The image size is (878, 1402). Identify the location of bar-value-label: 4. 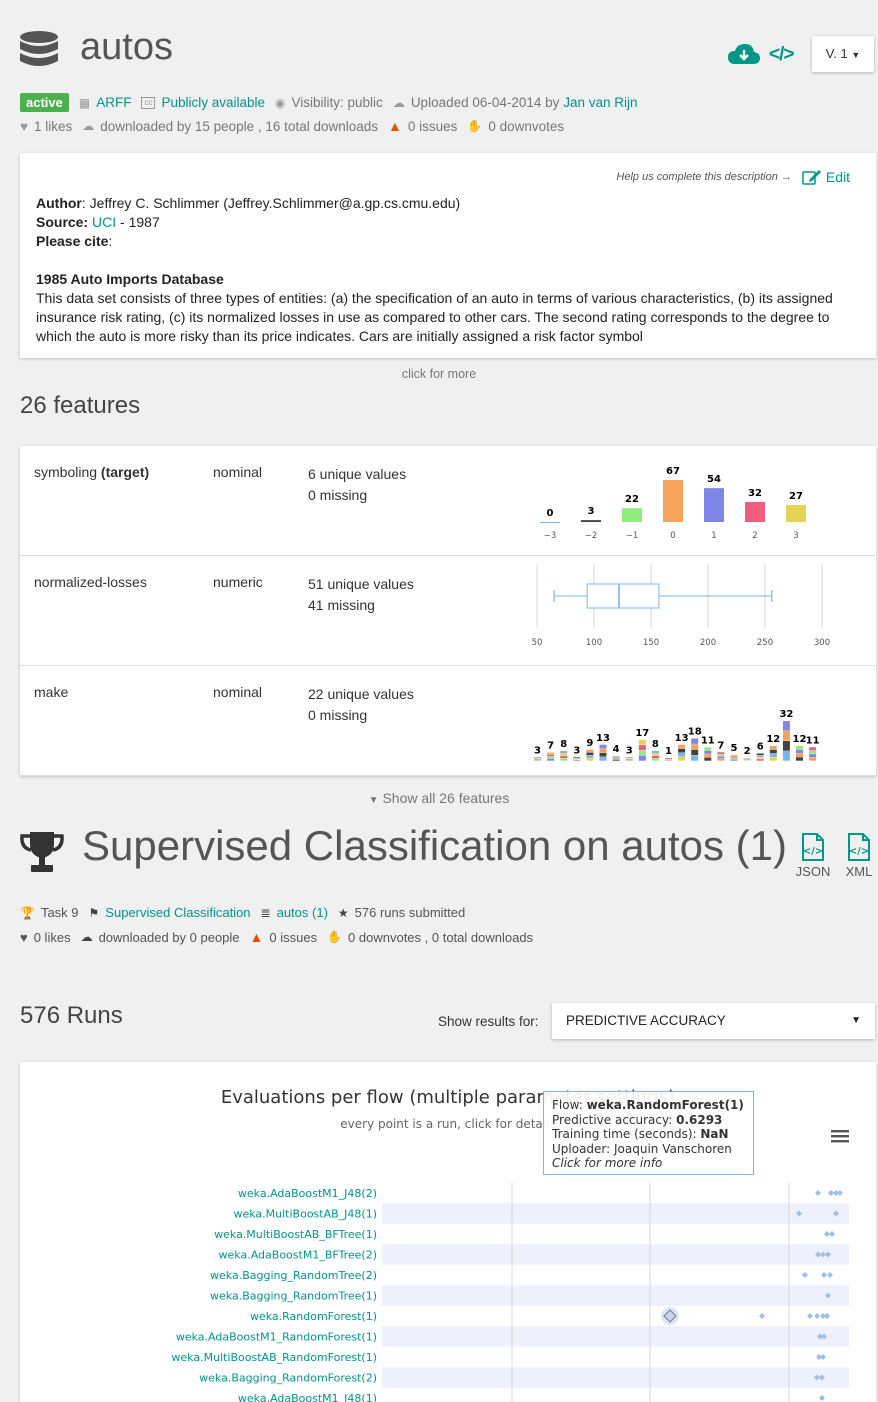
(616, 749).